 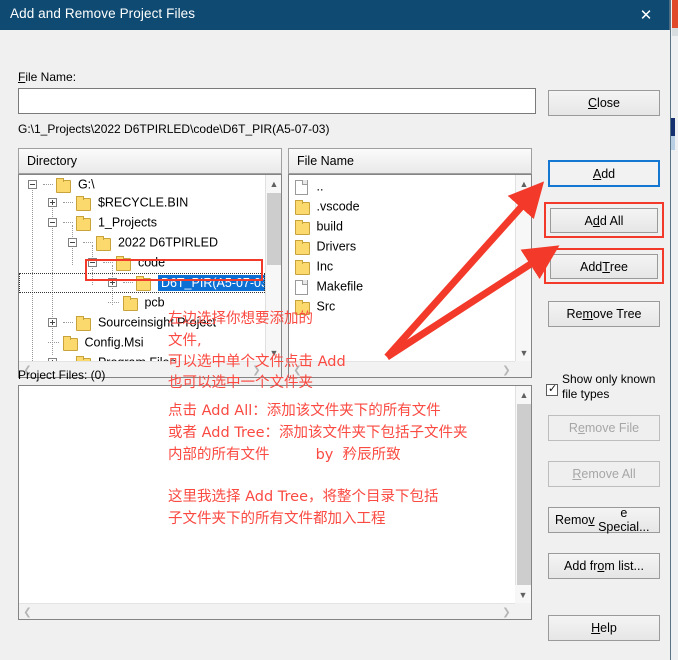 I want to click on tree-item-pcb: pcb, so click(x=142, y=305).